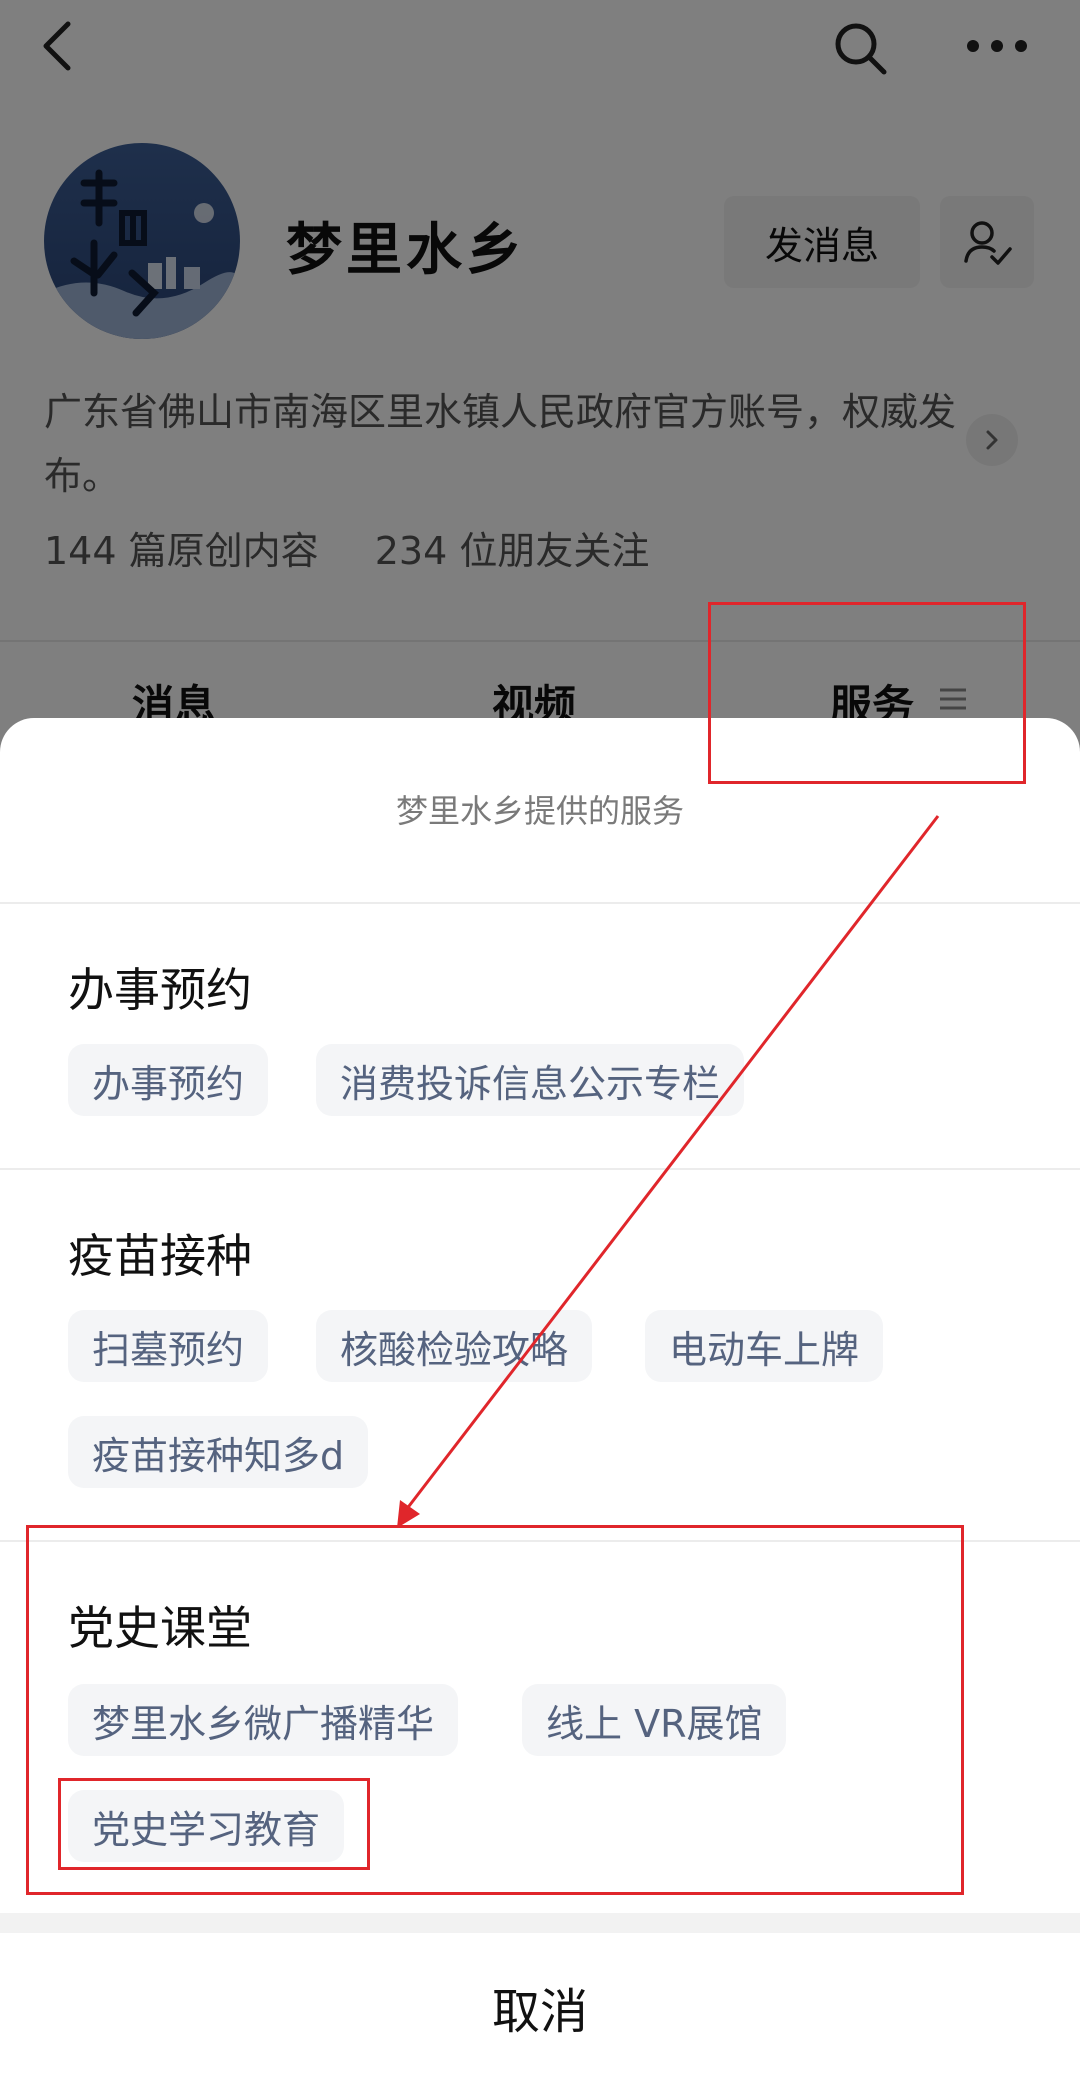 The width and height of the screenshot is (1080, 2080). Describe the element at coordinates (168, 1080) in the screenshot. I see `service-chip: 办事预约` at that location.